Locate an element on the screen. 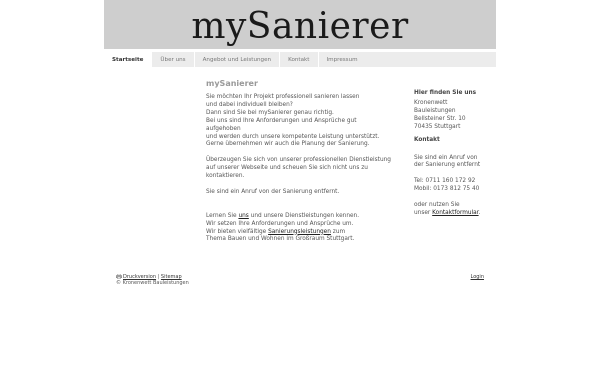 Image resolution: width=600 pixels, height=375 pixels. mobile-number: Mobil: 0173 812 75 40 is located at coordinates (447, 189).